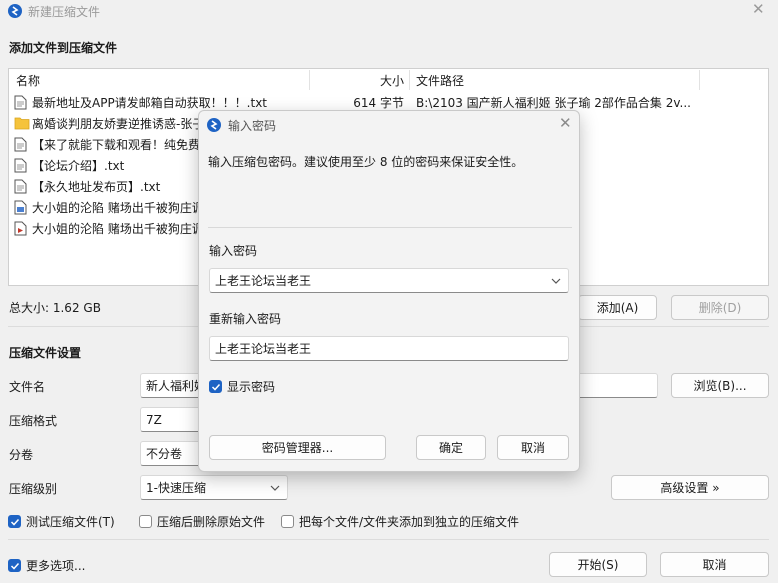 This screenshot has width=778, height=583. What do you see at coordinates (720, 307) in the screenshot?
I see `delete-button: 删除(D)` at bounding box center [720, 307].